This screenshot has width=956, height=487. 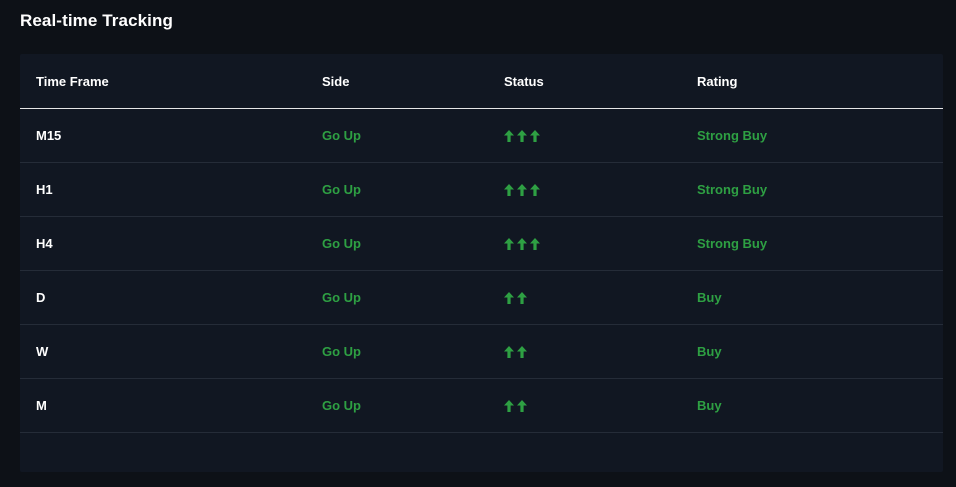 What do you see at coordinates (481, 298) in the screenshot?
I see `table-row: D Go Up Buy` at bounding box center [481, 298].